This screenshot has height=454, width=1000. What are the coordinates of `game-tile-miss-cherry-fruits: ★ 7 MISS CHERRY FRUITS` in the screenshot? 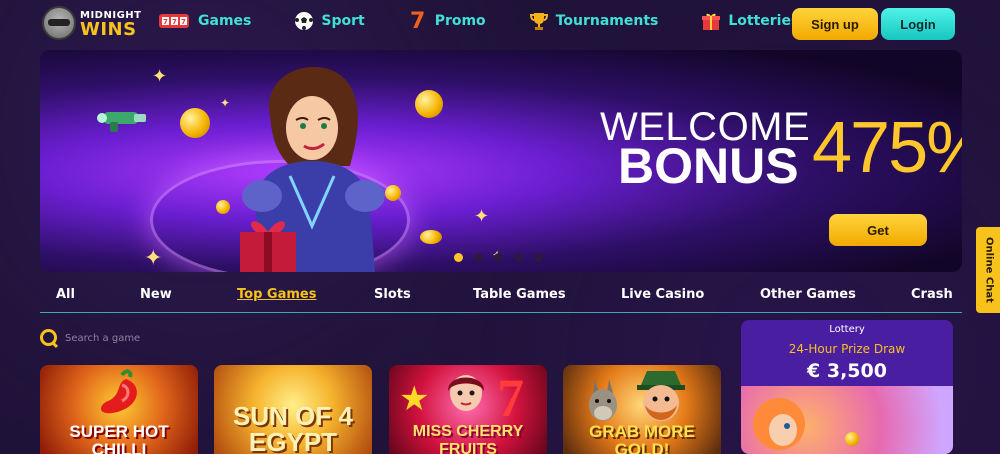 It's located at (468, 409).